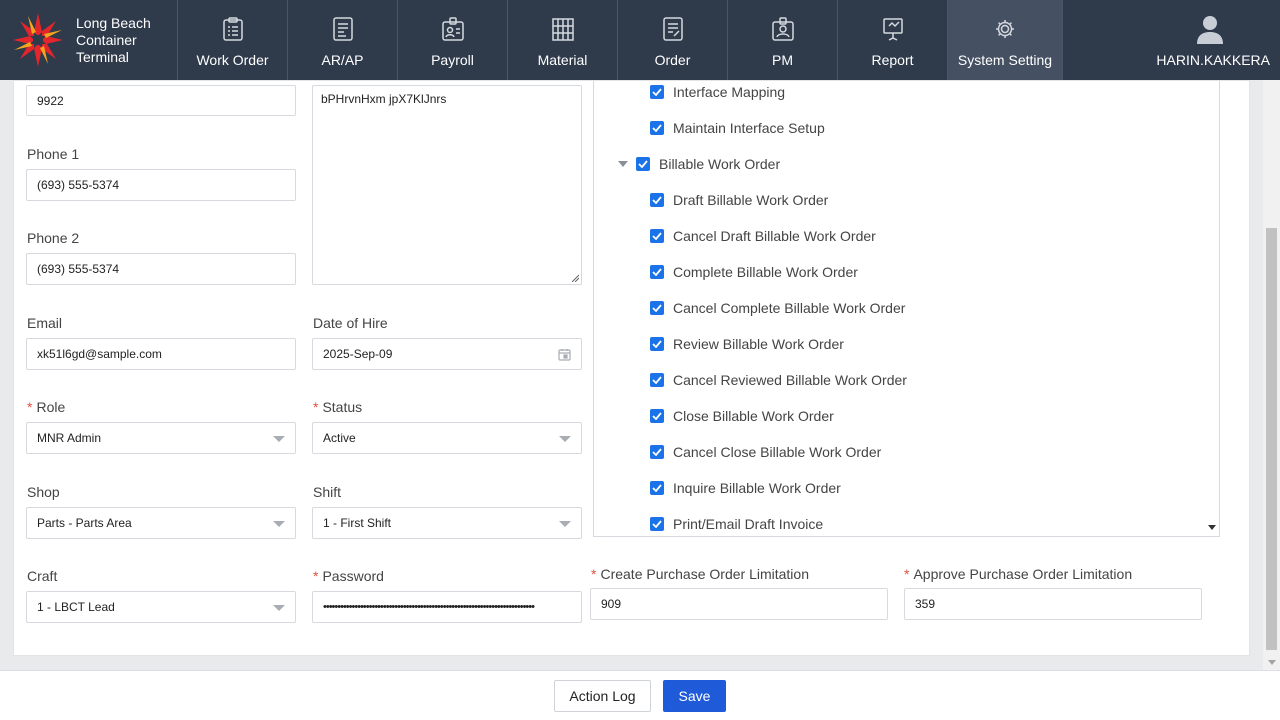 The image size is (1280, 720). What do you see at coordinates (1171, 40) in the screenshot?
I see `user-menu: HARIN.KAKKERA` at bounding box center [1171, 40].